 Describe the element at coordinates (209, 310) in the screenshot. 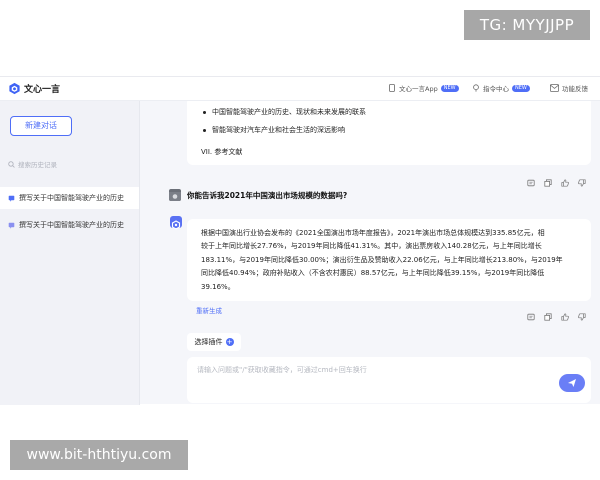

I see `regenerate-button: 重新生成` at that location.